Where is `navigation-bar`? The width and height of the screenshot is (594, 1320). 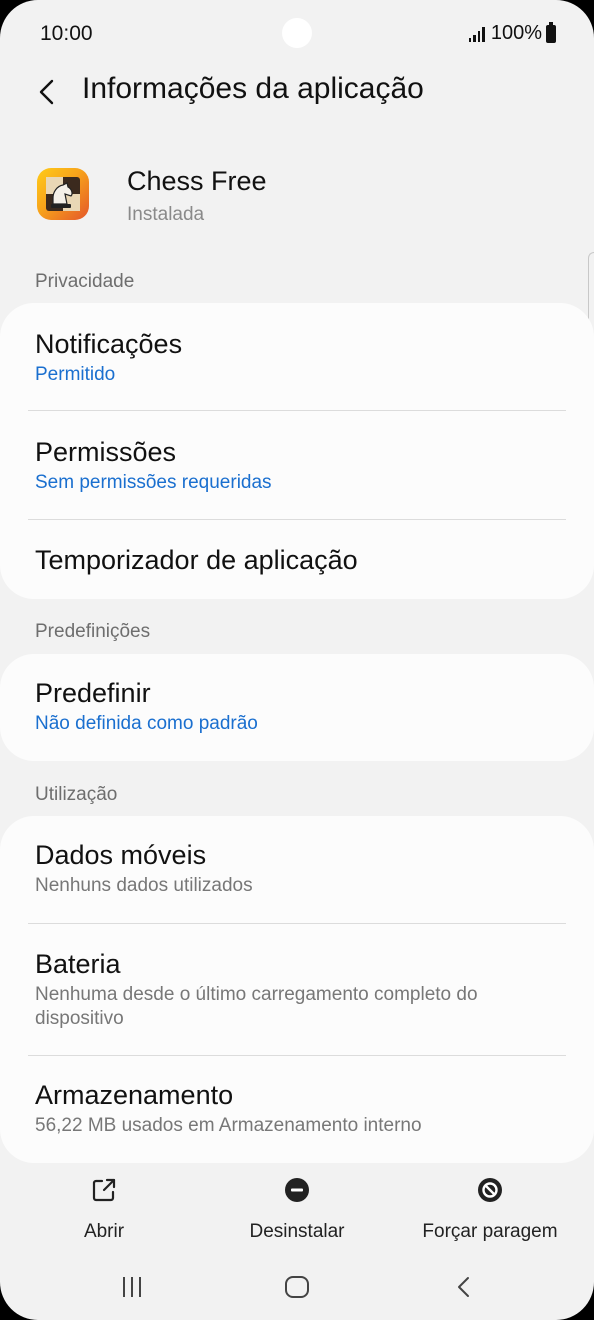
navigation-bar is located at coordinates (297, 1286).